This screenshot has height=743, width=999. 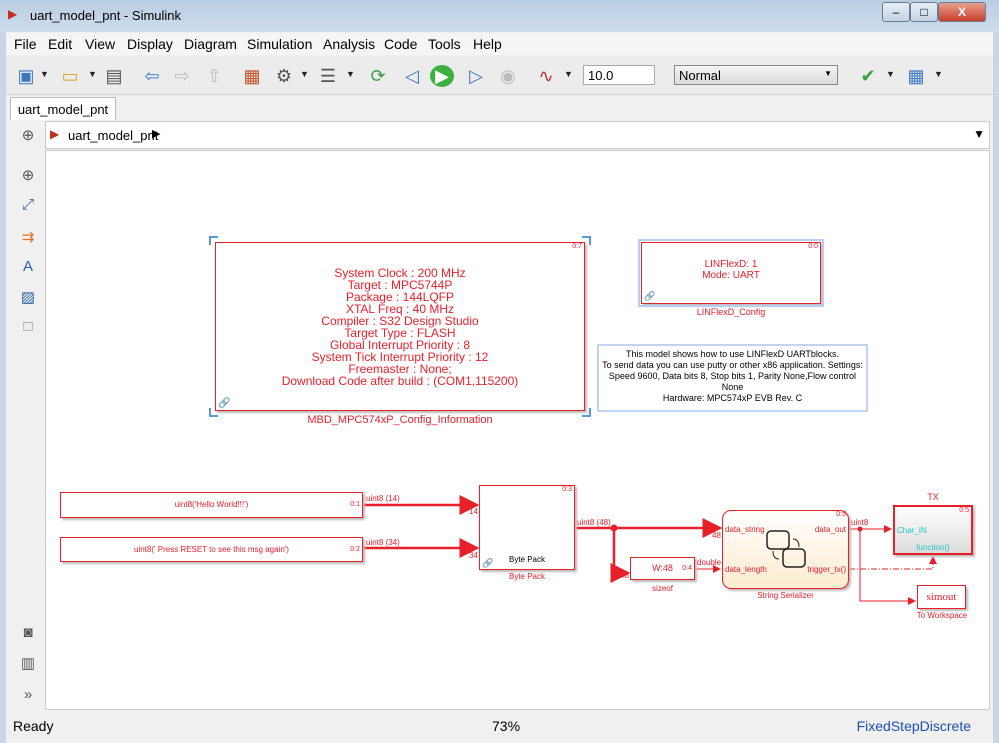 What do you see at coordinates (506, 726) in the screenshot?
I see `zoom-level: 73%` at bounding box center [506, 726].